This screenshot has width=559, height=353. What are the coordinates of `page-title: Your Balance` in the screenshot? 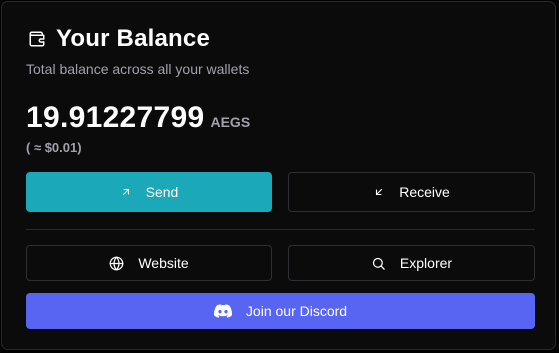 It's located at (133, 38).